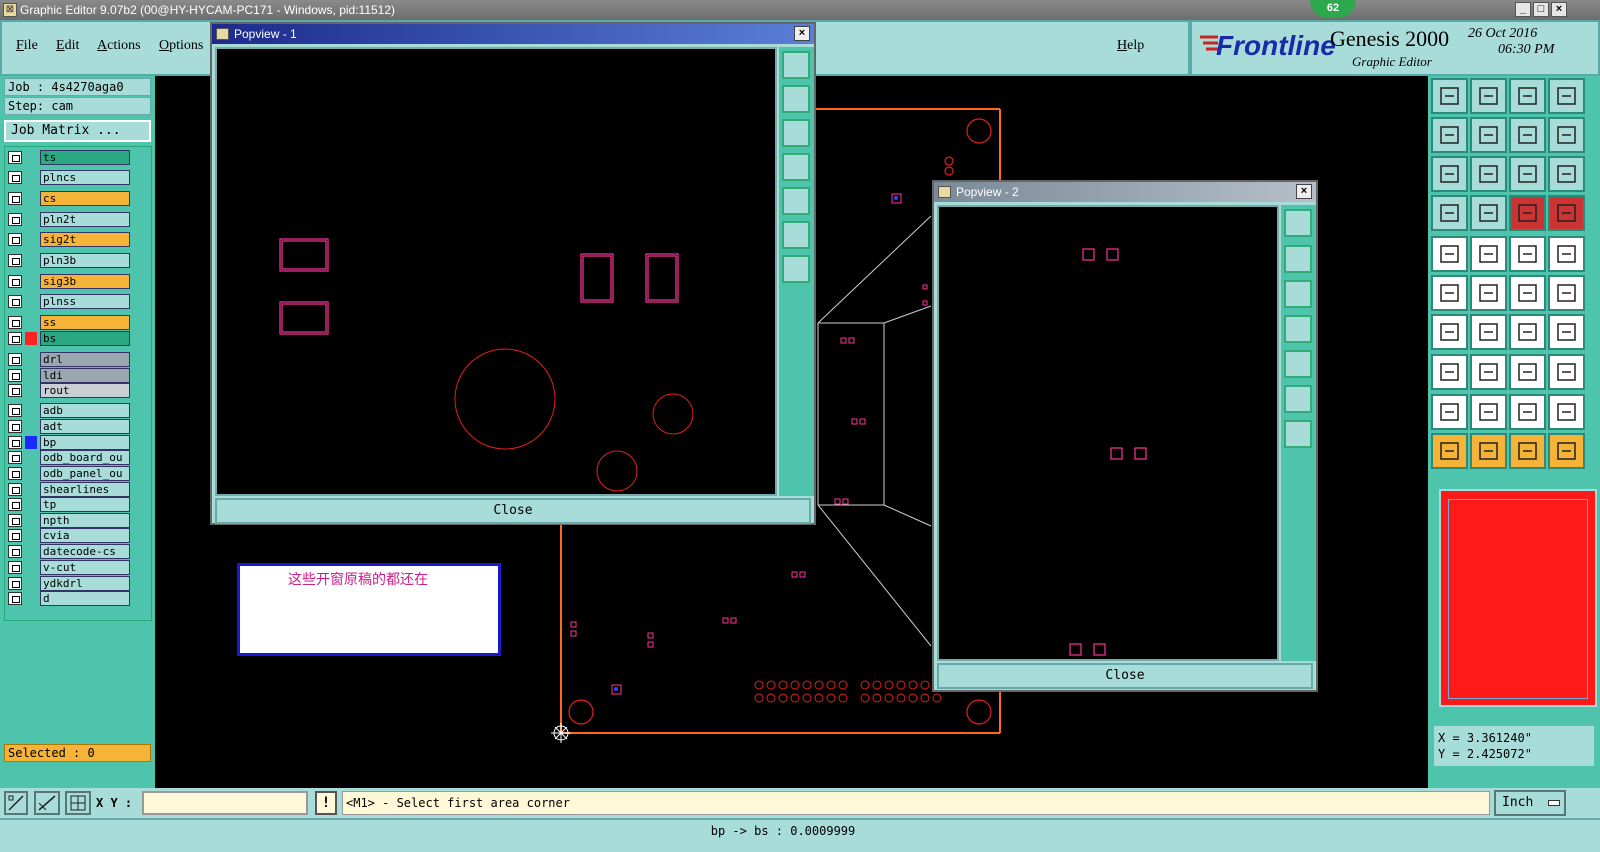 The height and width of the screenshot is (852, 1600). Describe the element at coordinates (85, 489) in the screenshot. I see `layer-name: shearlines` at that location.